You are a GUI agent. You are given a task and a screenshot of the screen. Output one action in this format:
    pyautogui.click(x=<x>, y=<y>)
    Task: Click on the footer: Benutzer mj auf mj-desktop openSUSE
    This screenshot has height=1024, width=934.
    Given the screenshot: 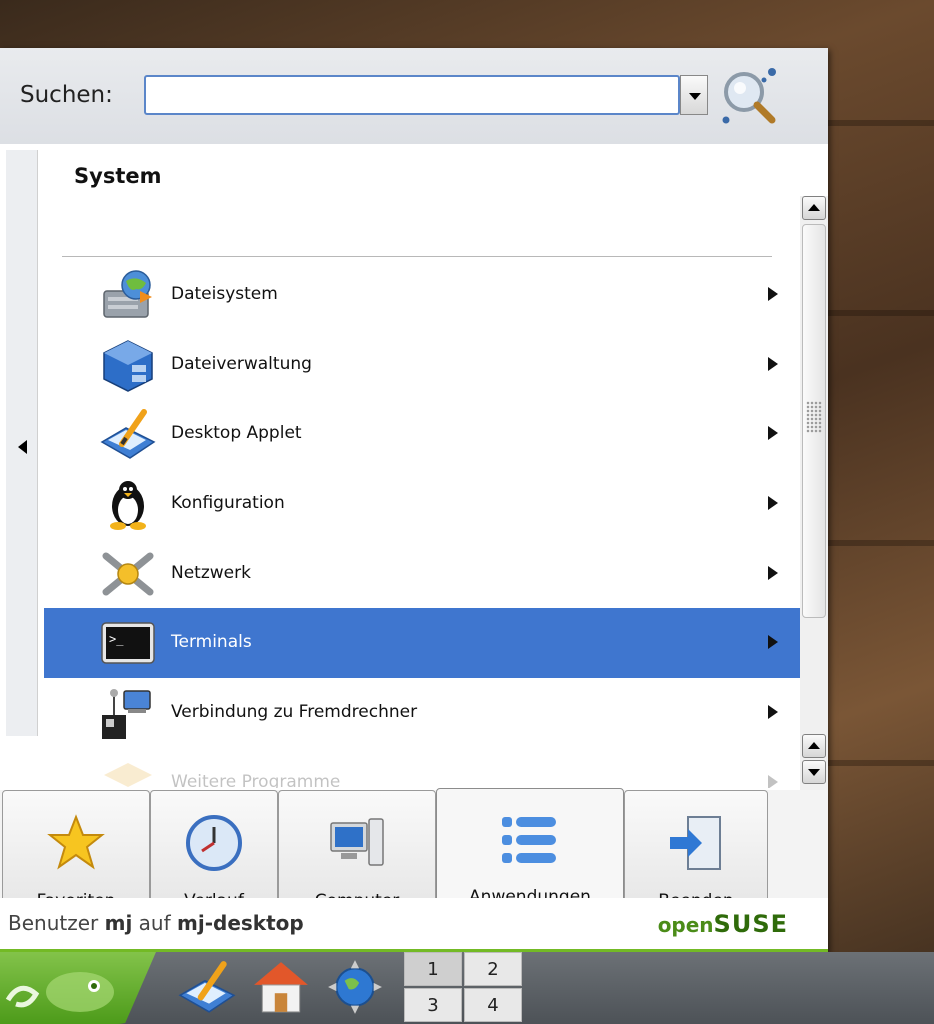 What is the action you would take?
    pyautogui.click(x=414, y=925)
    